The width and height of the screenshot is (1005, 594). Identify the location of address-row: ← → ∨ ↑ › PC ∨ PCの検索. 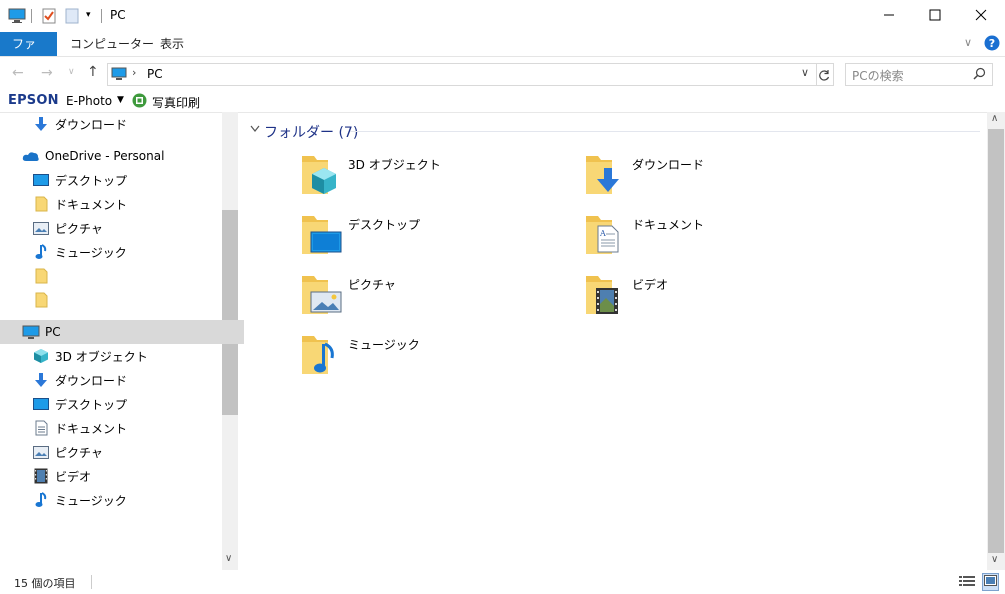
(502, 73).